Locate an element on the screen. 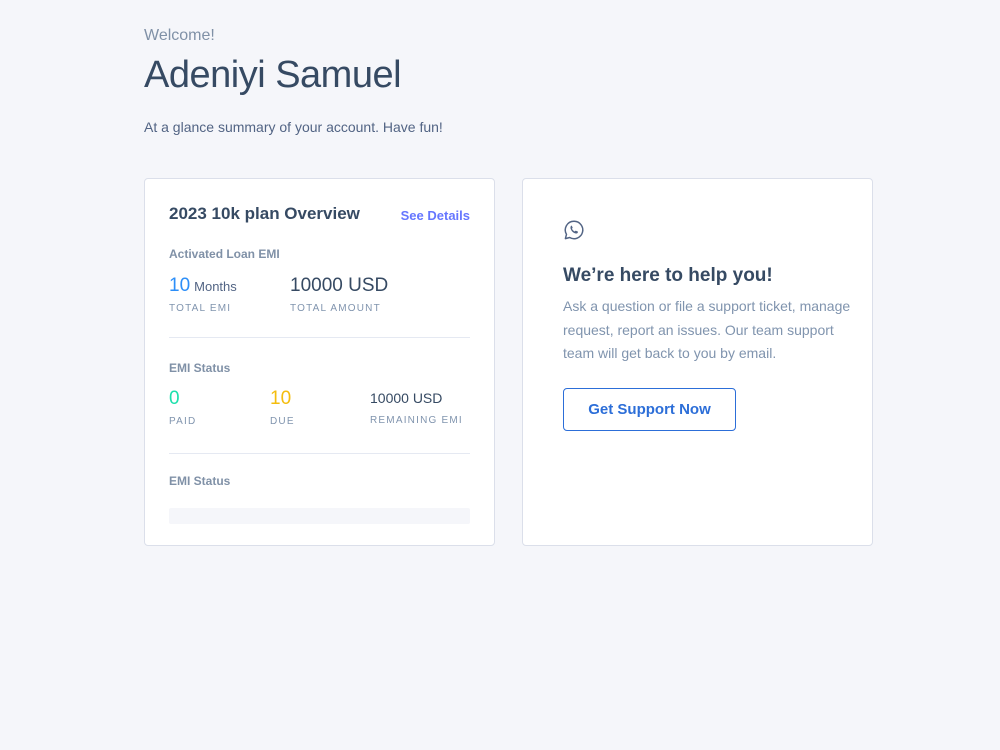 The width and height of the screenshot is (1000, 750). total-emi-stat: 10 Months TOTAL EMI is located at coordinates (203, 294).